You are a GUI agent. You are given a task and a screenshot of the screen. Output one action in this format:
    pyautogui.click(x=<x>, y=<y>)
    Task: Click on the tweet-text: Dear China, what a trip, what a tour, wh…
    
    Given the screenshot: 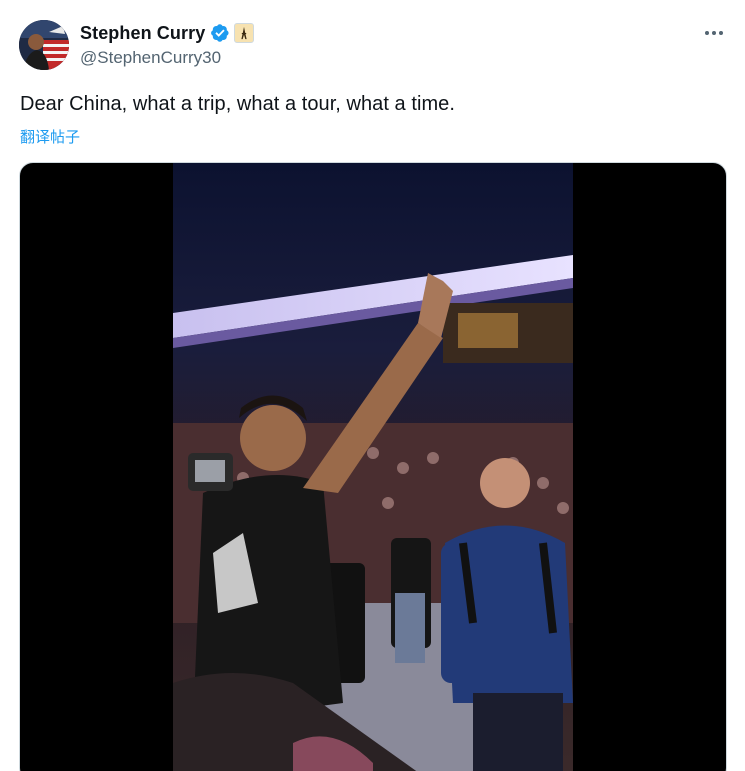 What is the action you would take?
    pyautogui.click(x=237, y=104)
    